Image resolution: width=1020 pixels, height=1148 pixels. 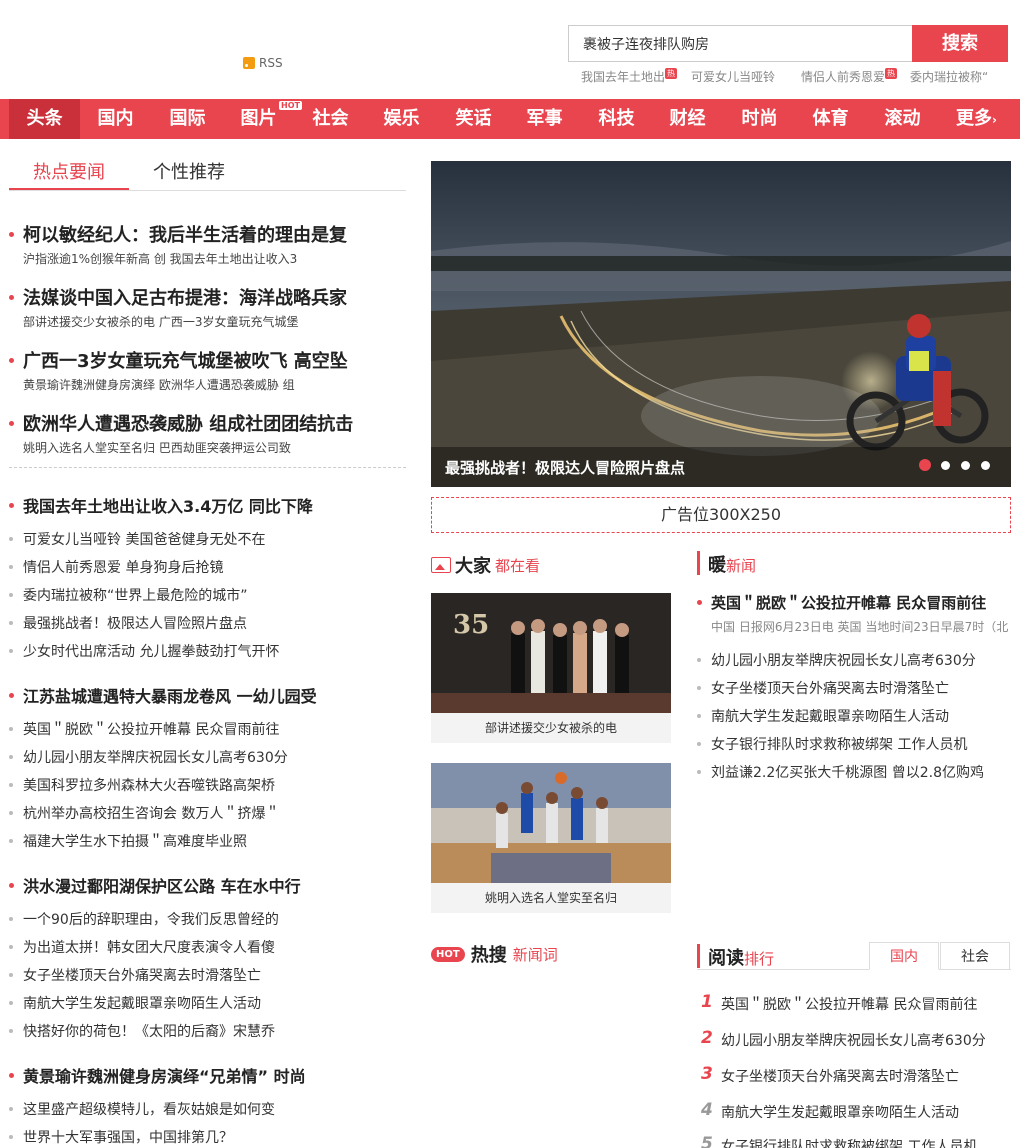 What do you see at coordinates (687, 119) in the screenshot?
I see `nav-item-caijing: 财经` at bounding box center [687, 119].